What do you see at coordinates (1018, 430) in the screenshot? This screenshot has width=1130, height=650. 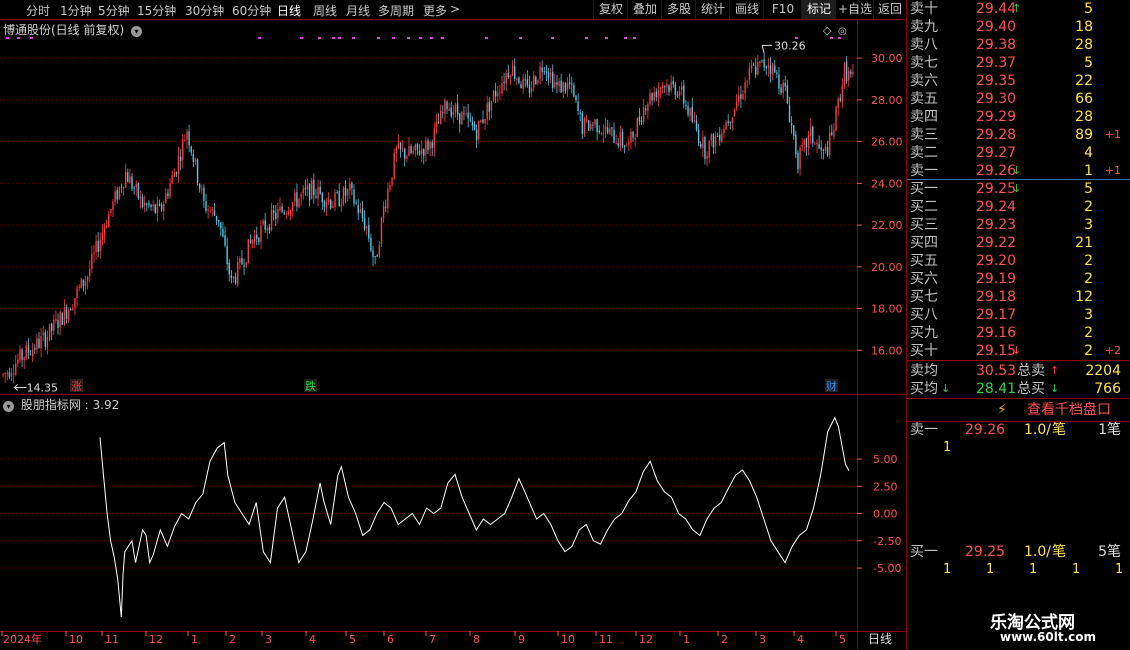 I see `detail-row-ask: 卖一 29.26 1.0/笔 1笔` at bounding box center [1018, 430].